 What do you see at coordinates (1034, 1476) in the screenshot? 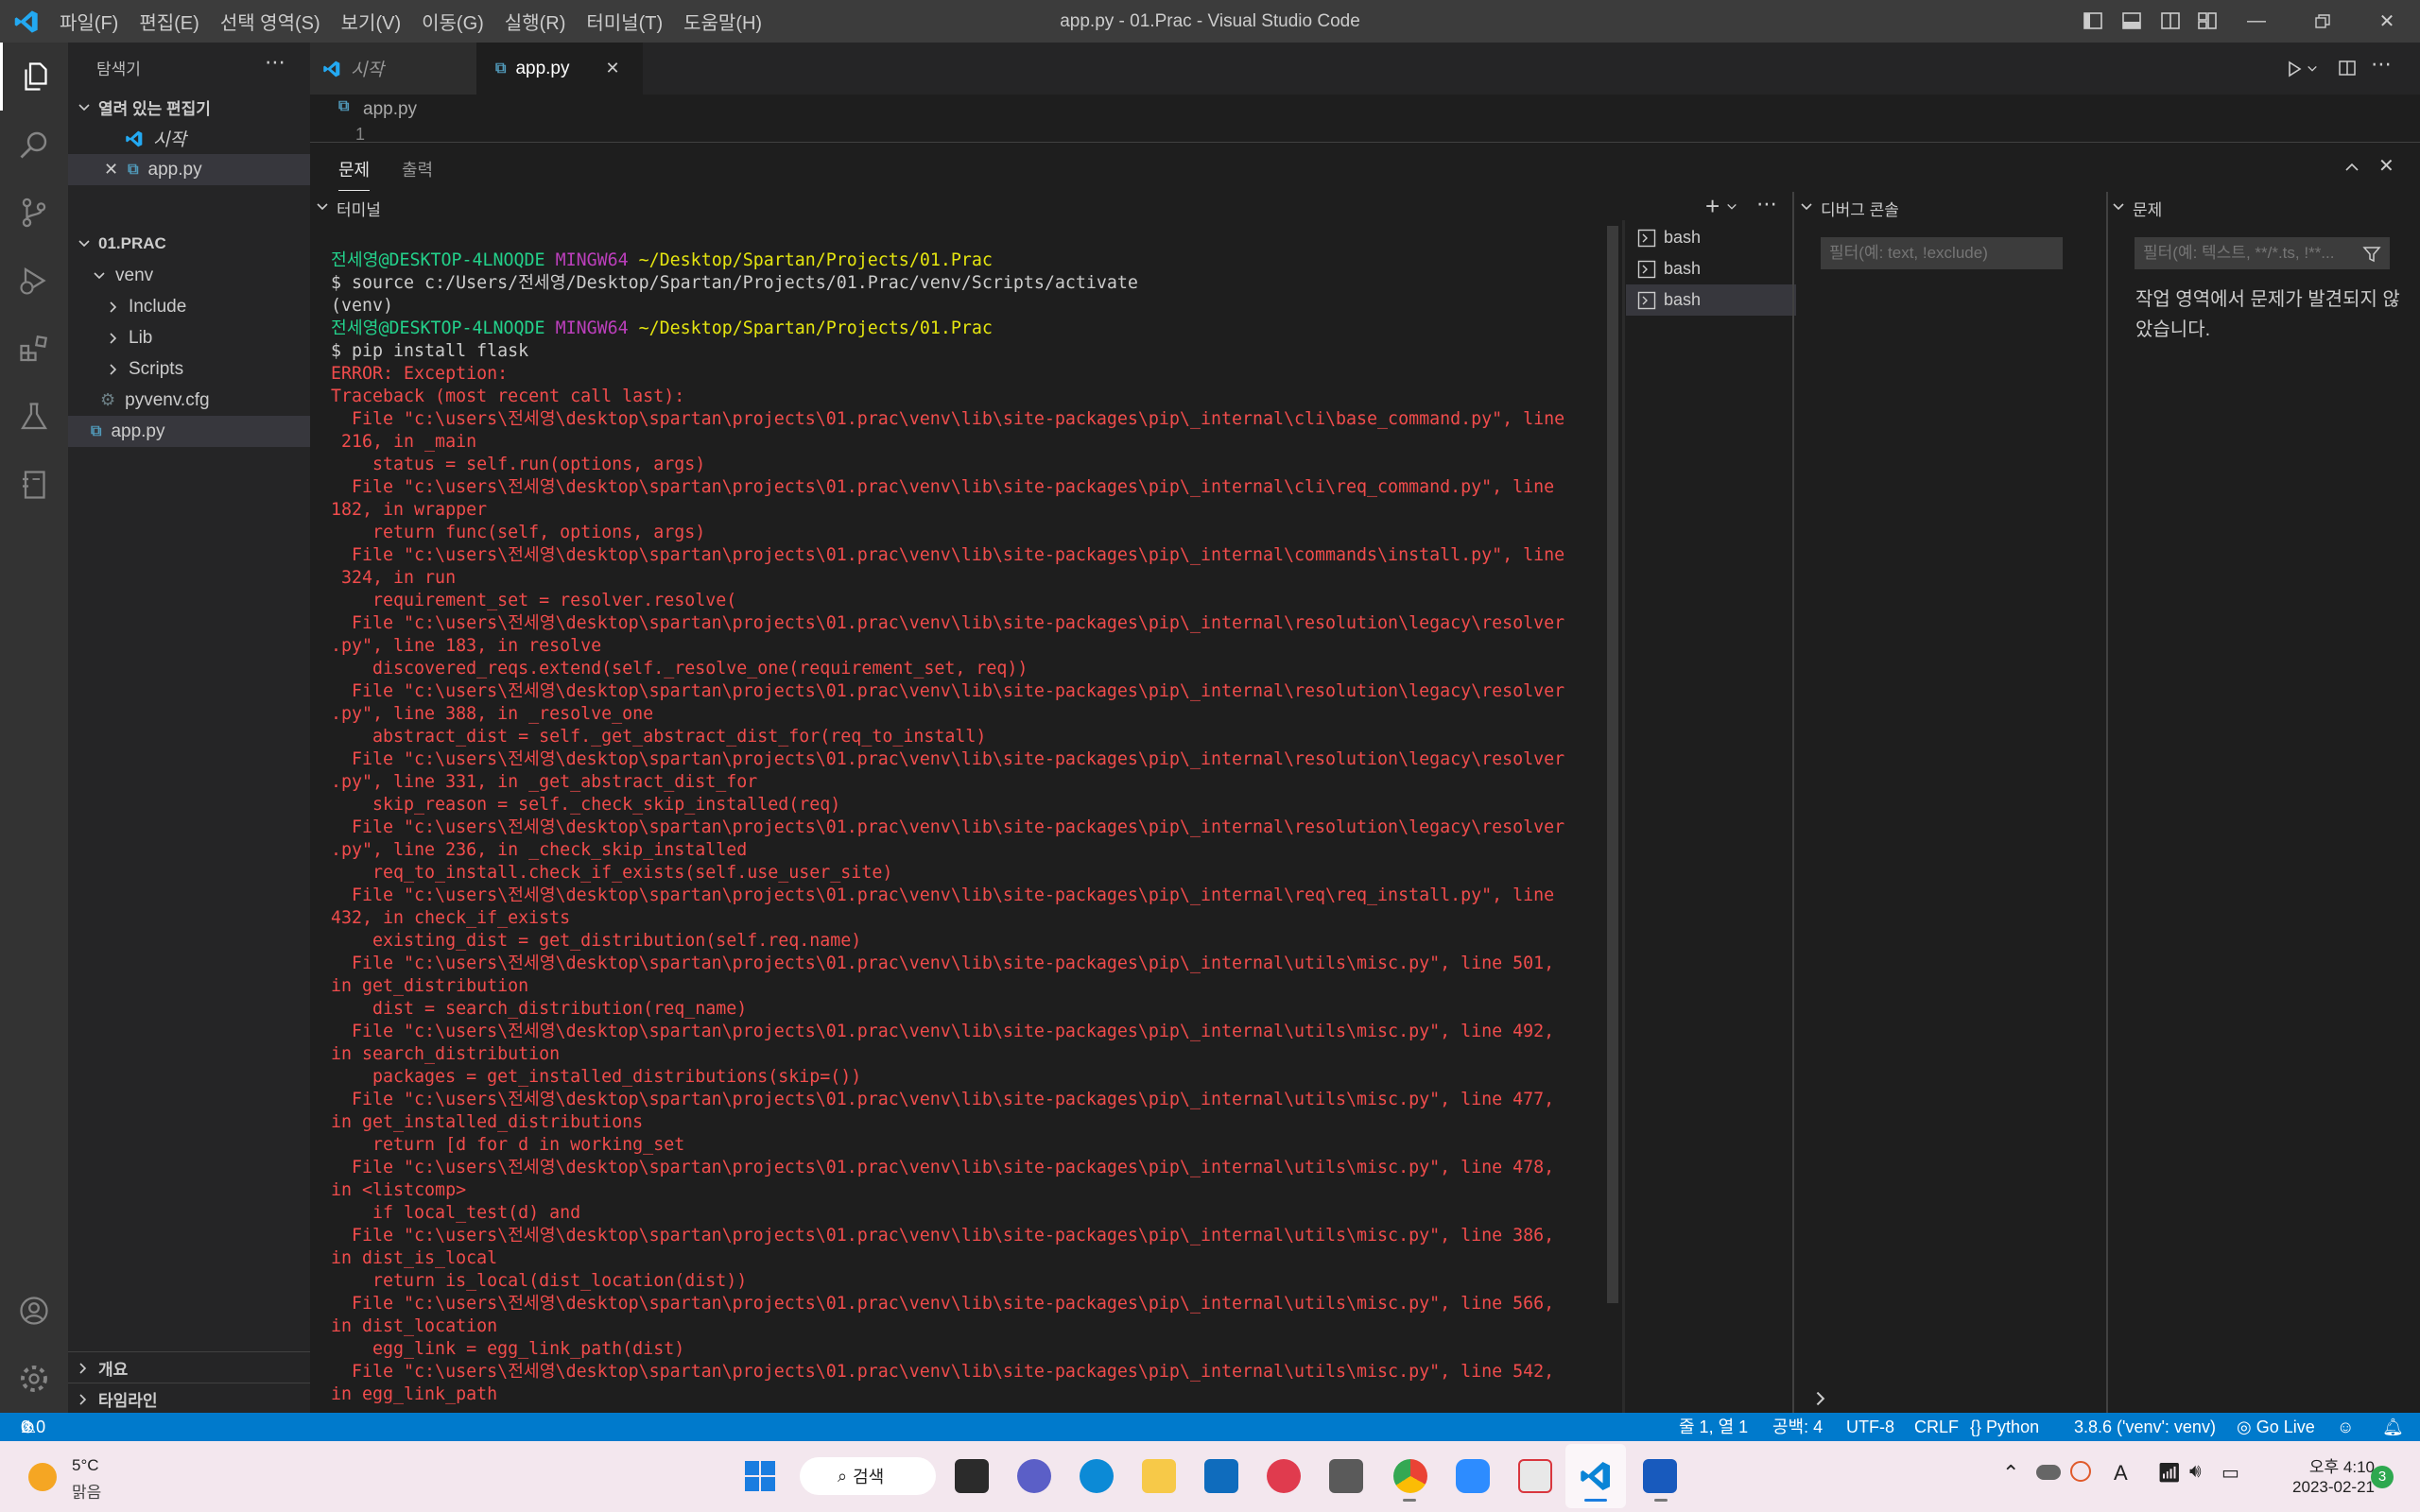
I see `teams-chat-icon` at bounding box center [1034, 1476].